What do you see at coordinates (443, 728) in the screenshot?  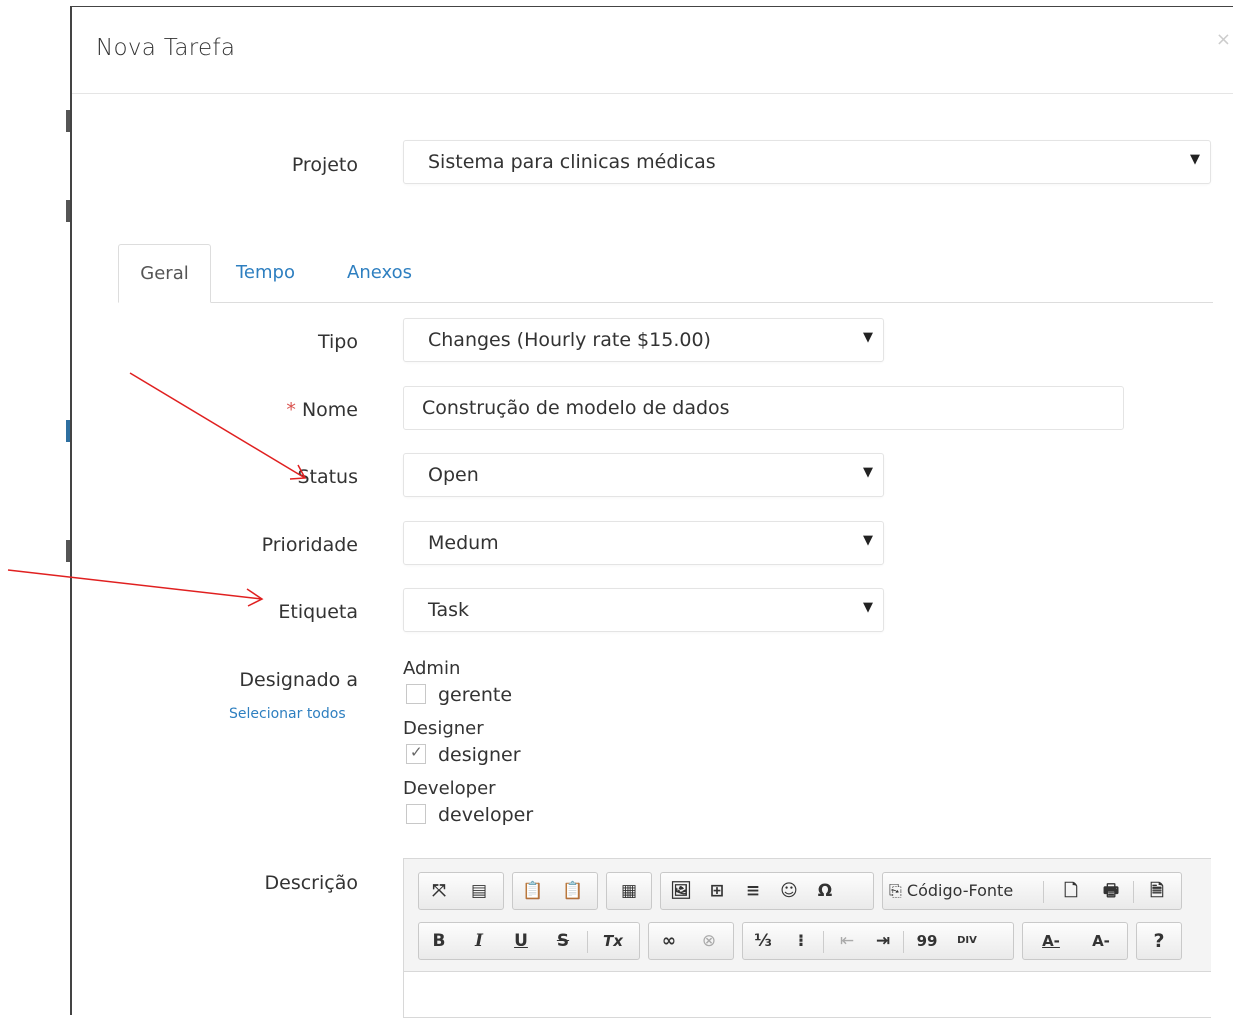 I see `role-designer: Designer` at bounding box center [443, 728].